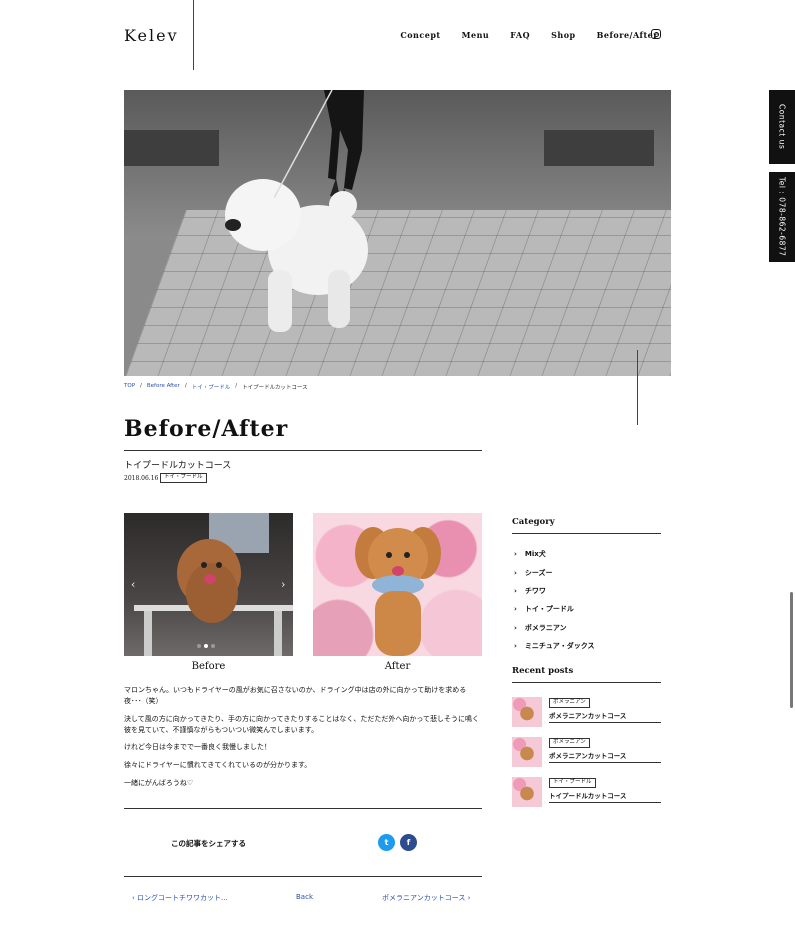 The height and width of the screenshot is (933, 795). I want to click on share-label: この記事をシェアする, so click(208, 843).